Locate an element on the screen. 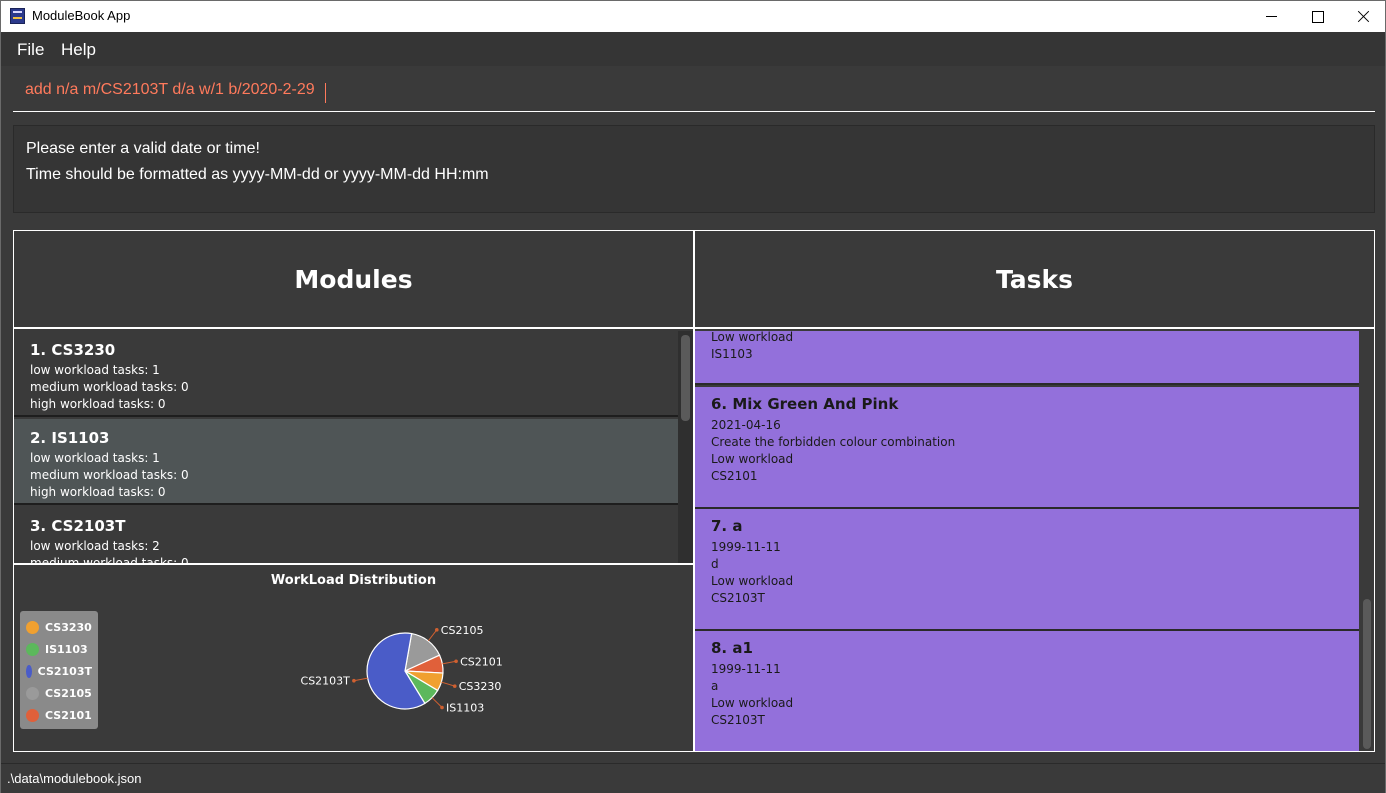 The width and height of the screenshot is (1386, 793). pie-slice-label: CS2105 is located at coordinates (462, 630).